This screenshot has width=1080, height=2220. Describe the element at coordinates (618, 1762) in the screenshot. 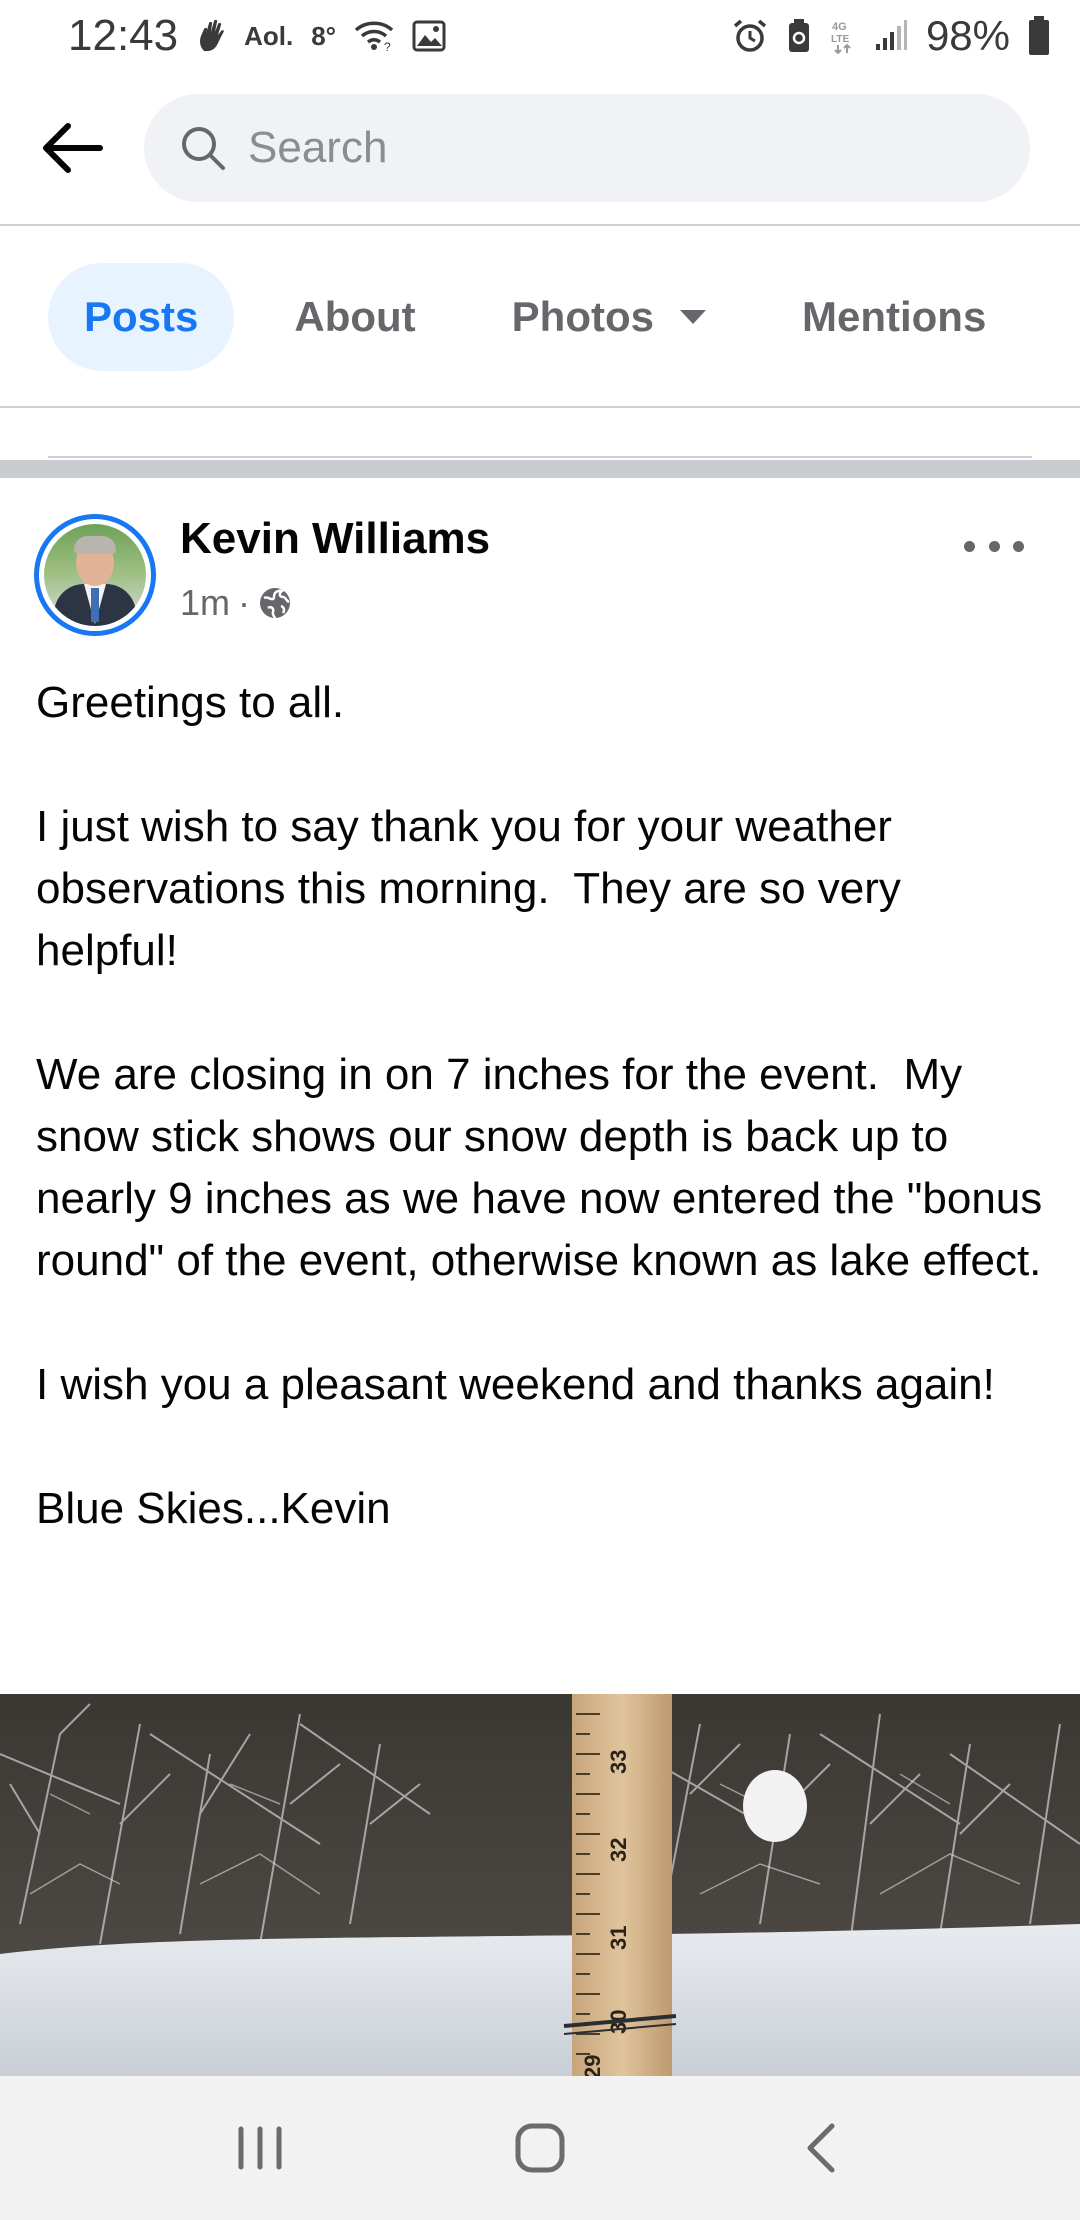

I see `ruler-label: 33` at that location.